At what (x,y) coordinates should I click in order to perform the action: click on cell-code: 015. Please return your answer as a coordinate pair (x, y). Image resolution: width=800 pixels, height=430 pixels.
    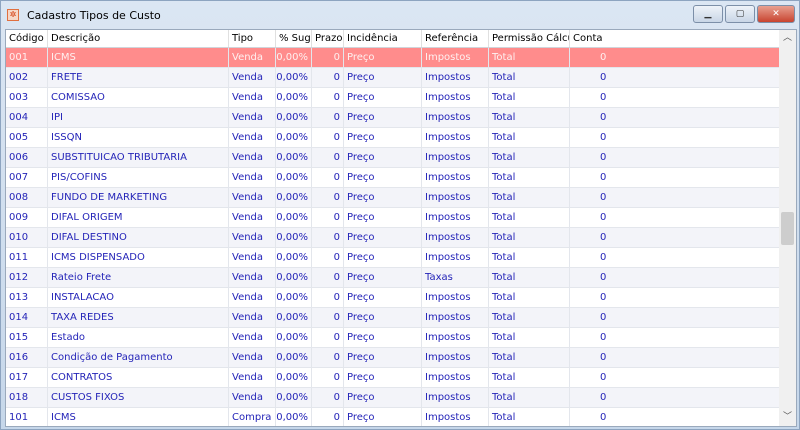
    Looking at the image, I should click on (27, 337).